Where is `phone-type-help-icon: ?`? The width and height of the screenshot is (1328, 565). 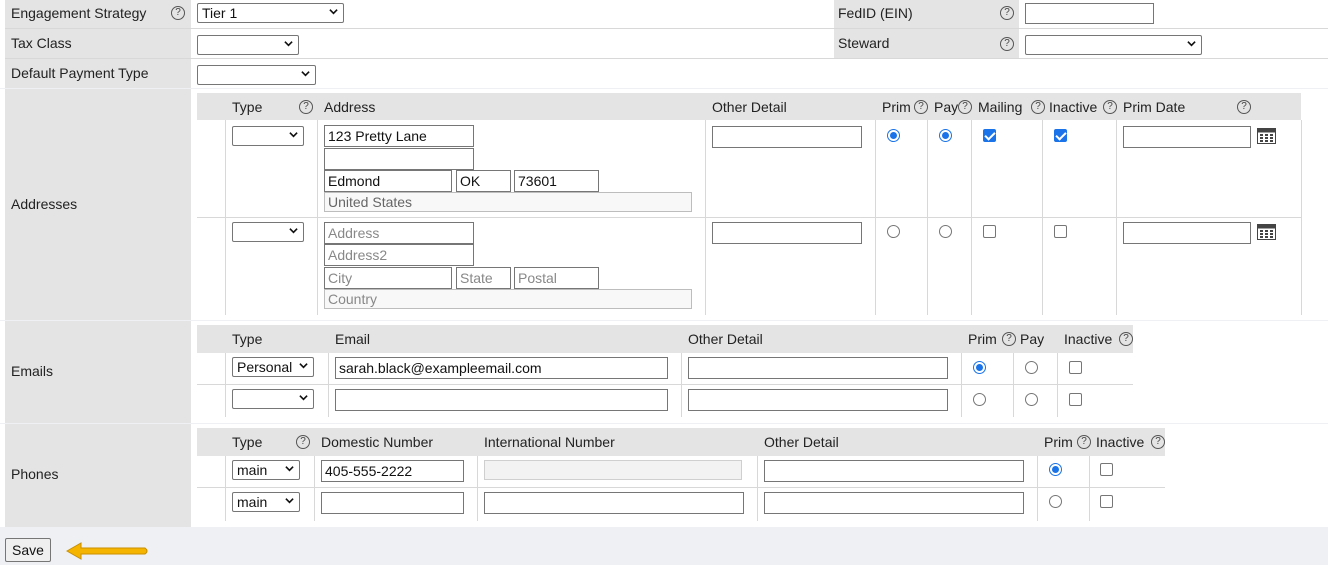
phone-type-help-icon: ? is located at coordinates (303, 442).